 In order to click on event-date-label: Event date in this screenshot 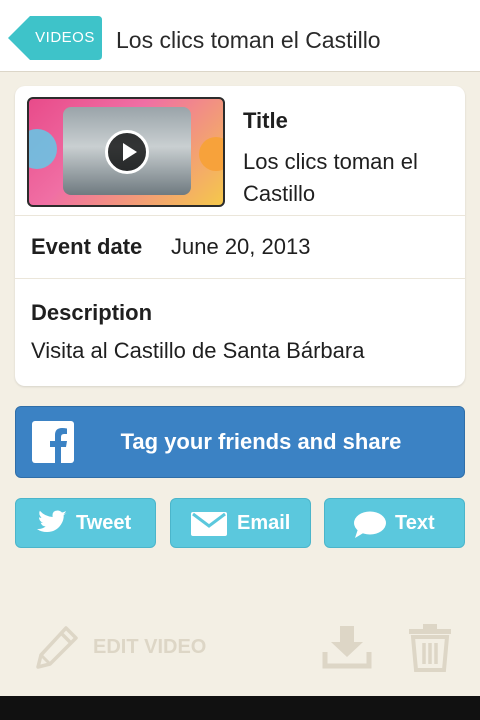, I will do `click(87, 246)`.